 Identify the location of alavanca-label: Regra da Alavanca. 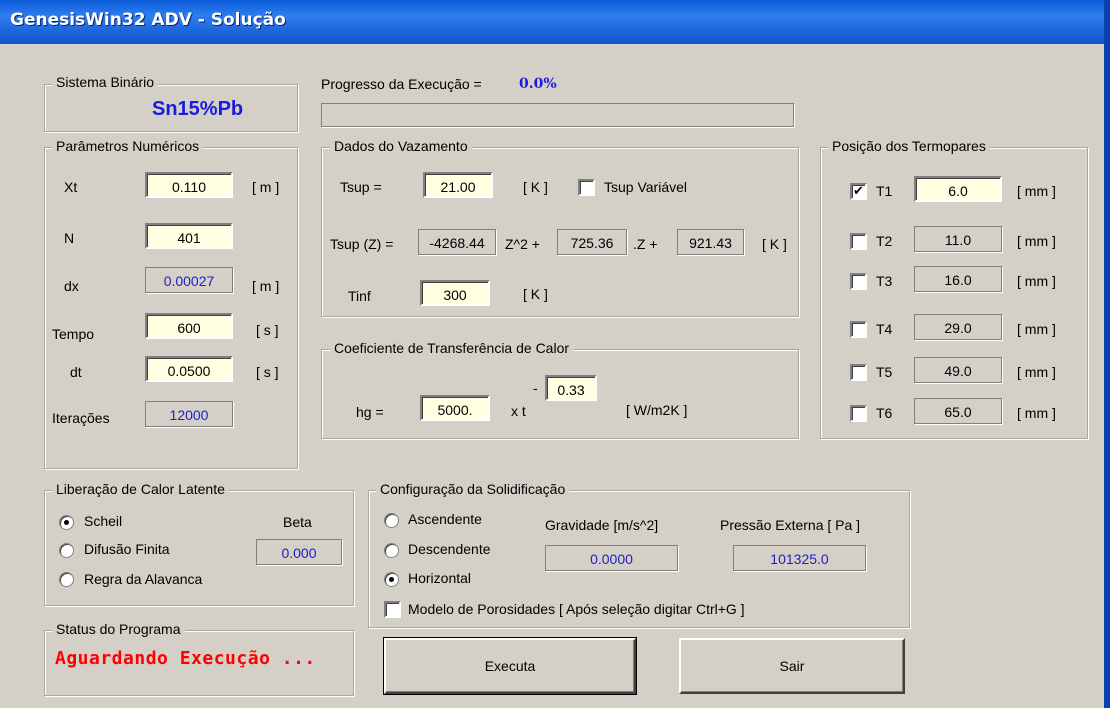
(143, 579).